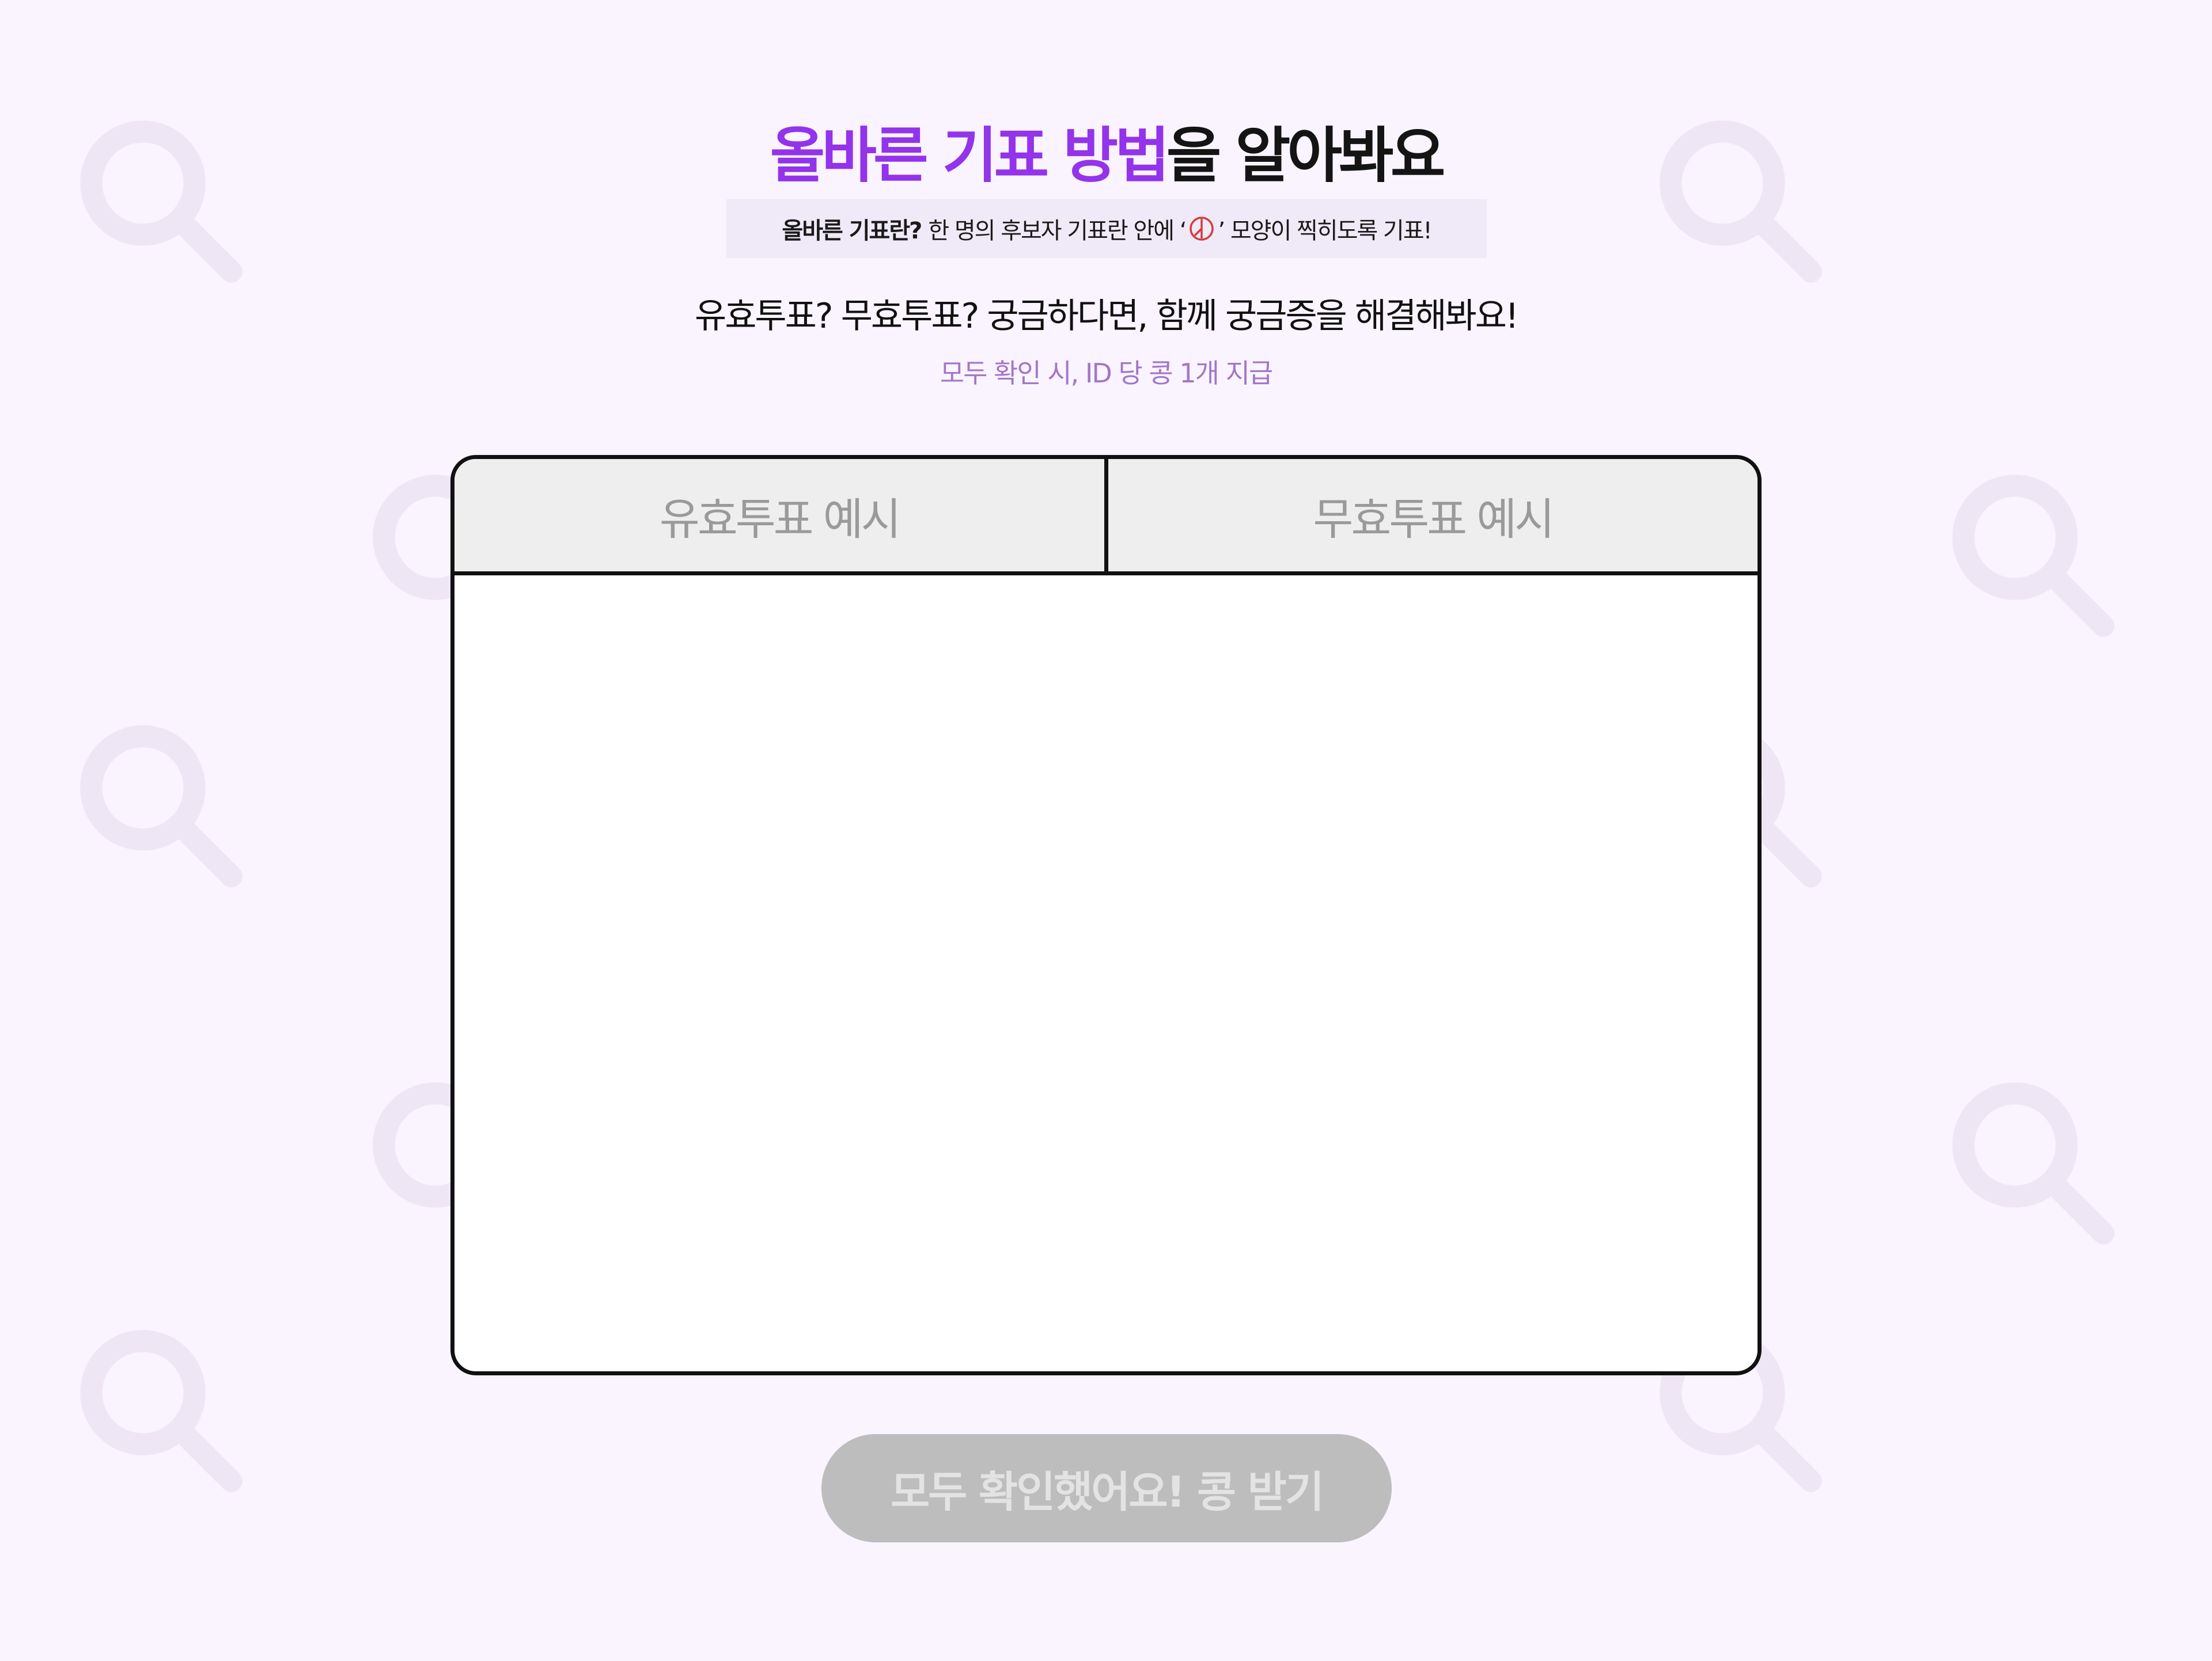 The image size is (2212, 1661). What do you see at coordinates (970, 155) in the screenshot?
I see `page-title-accent: 올바른 기표 방법` at bounding box center [970, 155].